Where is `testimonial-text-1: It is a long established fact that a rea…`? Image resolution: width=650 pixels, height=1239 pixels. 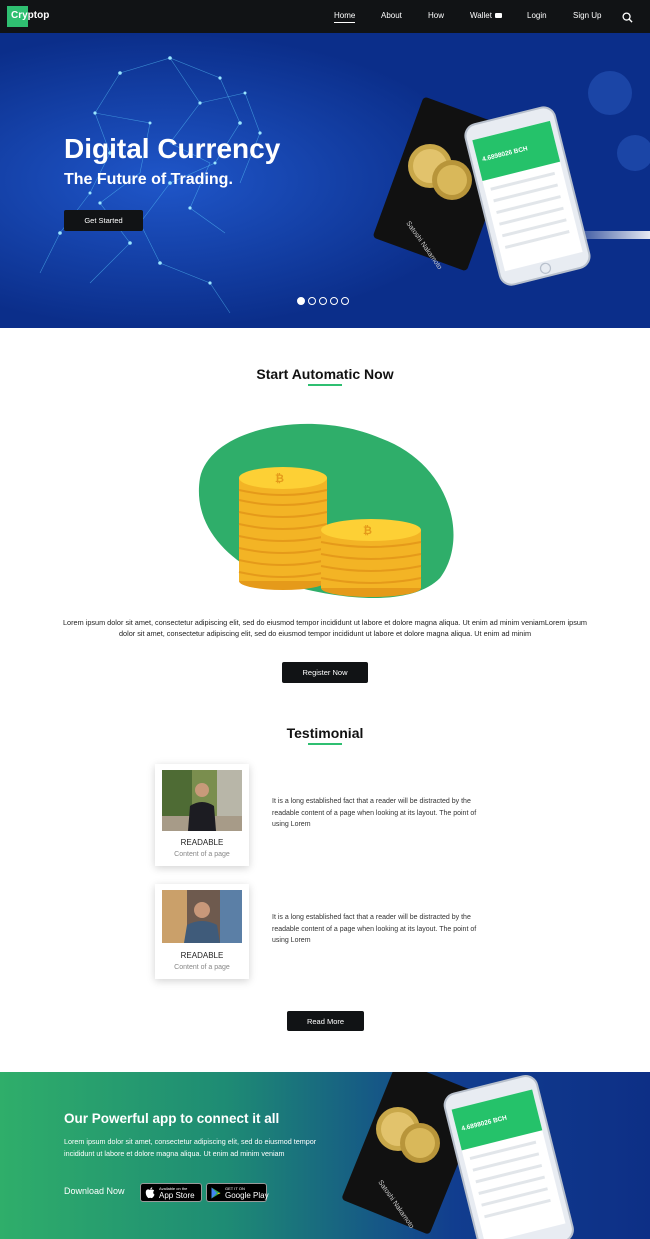 testimonial-text-1: It is a long established fact that a rea… is located at coordinates (374, 813).